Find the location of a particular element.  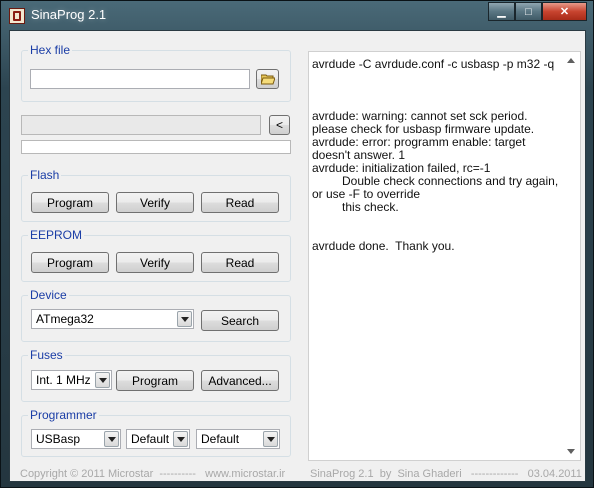

close-icon: ✕ is located at coordinates (564, 12).